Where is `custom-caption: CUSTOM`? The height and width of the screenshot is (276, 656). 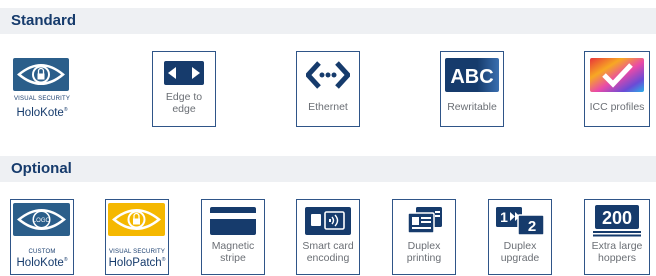 custom-caption: CUSTOM is located at coordinates (42, 252).